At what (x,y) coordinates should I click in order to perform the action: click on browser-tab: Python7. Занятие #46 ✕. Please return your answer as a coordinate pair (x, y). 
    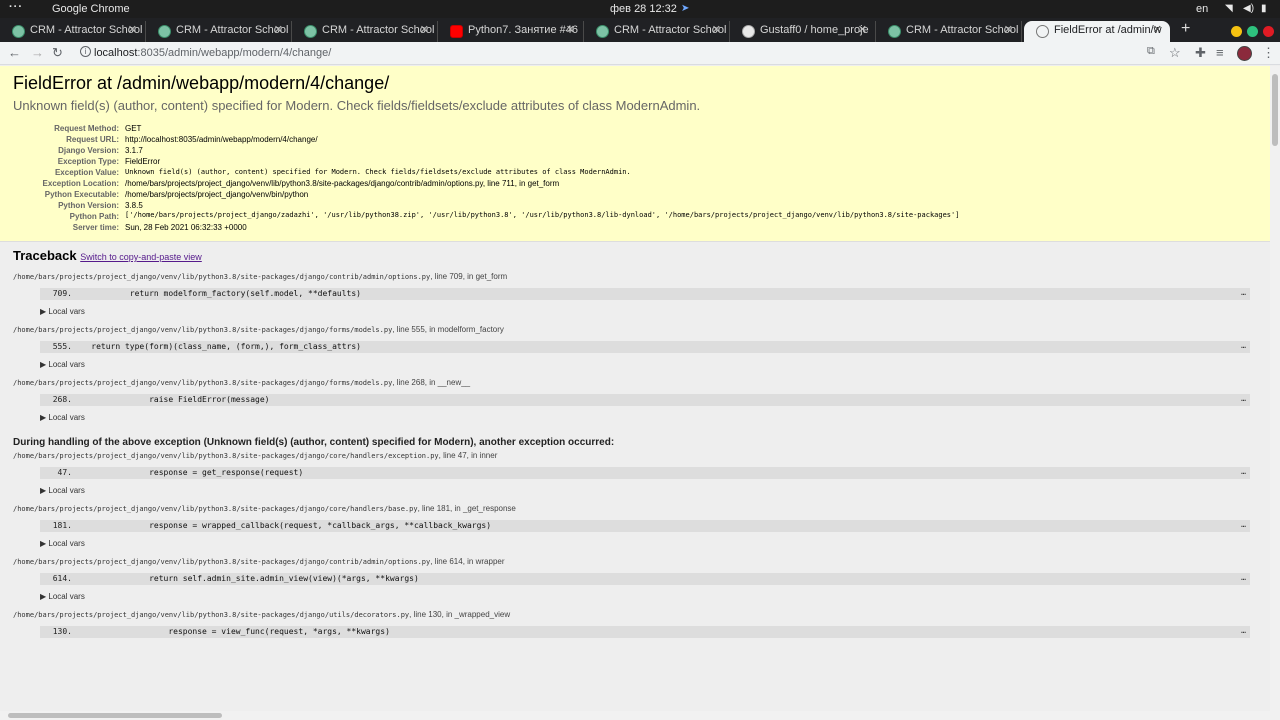
    Looking at the image, I should click on (511, 31).